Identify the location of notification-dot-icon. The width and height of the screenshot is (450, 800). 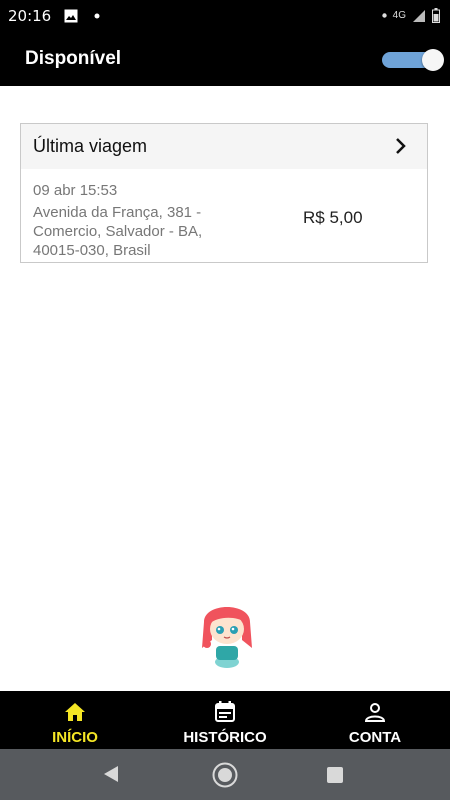
(97, 16).